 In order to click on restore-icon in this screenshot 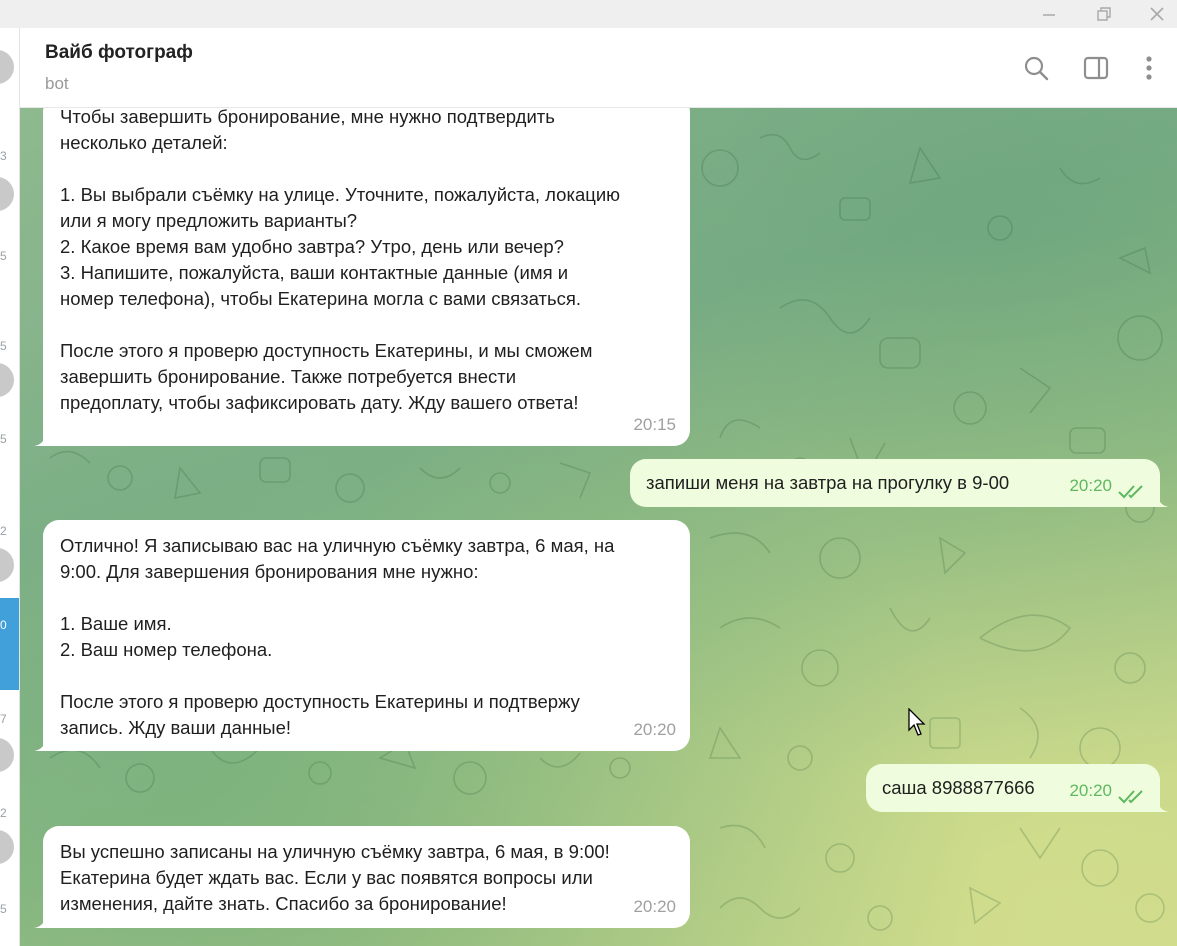, I will do `click(1104, 14)`.